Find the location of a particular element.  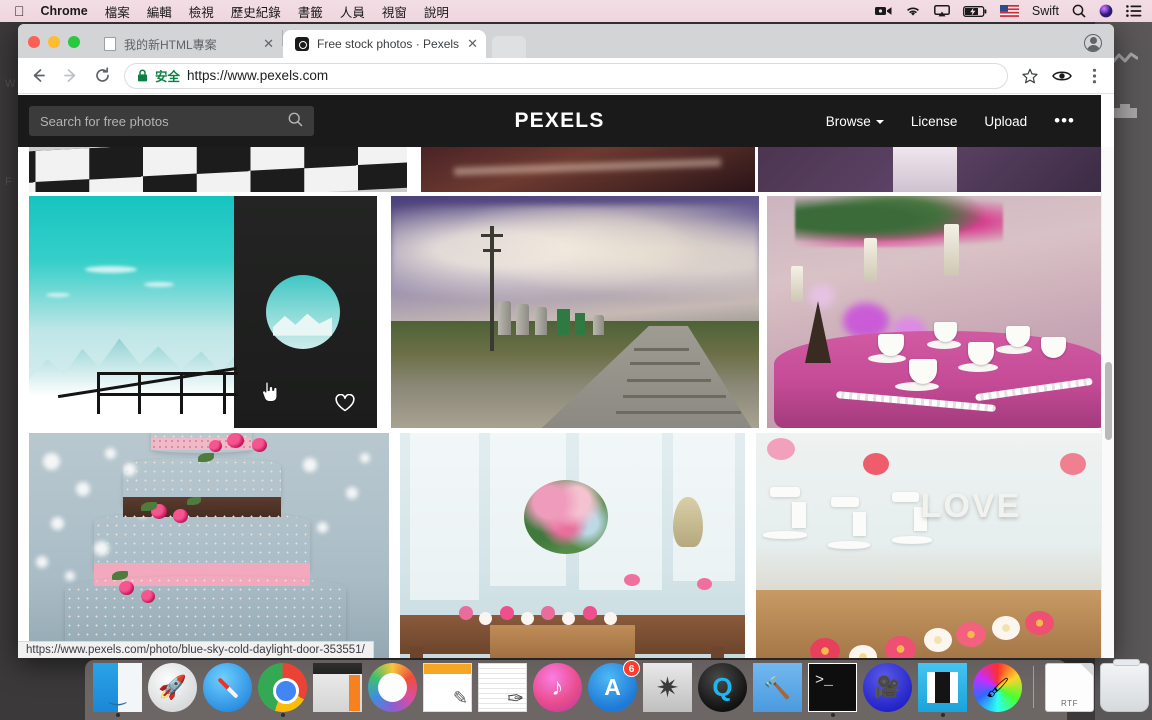

quicktime-icon is located at coordinates (722, 687).